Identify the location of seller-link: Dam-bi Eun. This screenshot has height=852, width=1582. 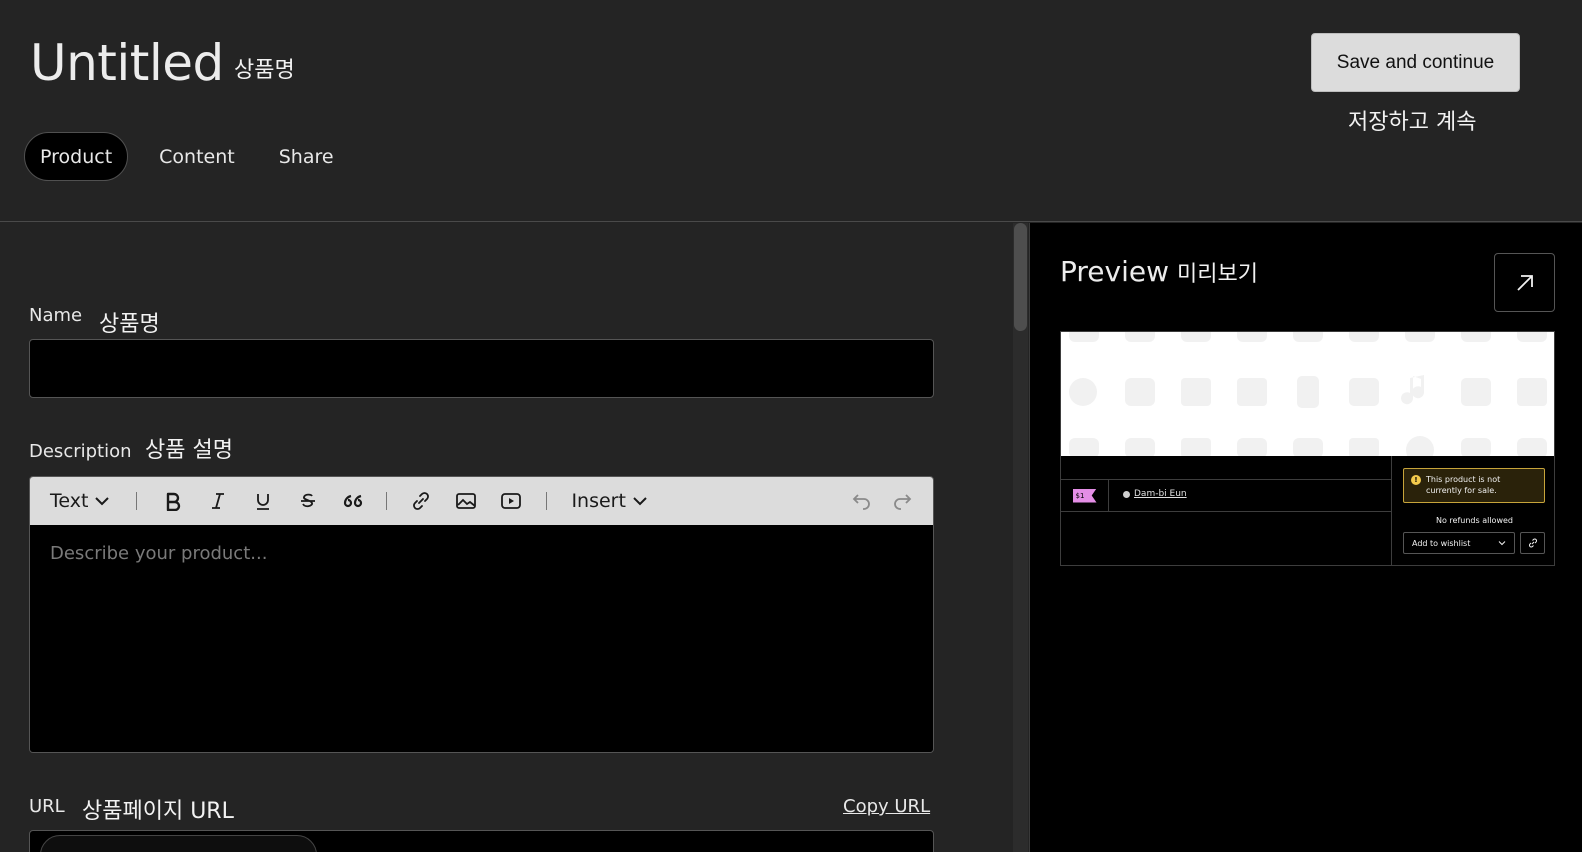
(1155, 494).